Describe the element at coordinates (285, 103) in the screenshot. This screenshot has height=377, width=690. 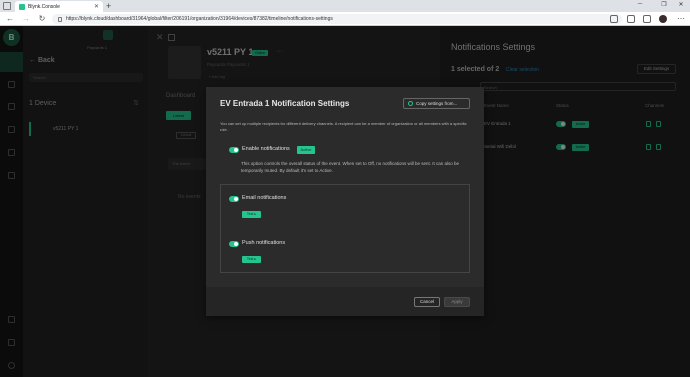
I see `modal-title: EV Entrada 1 Notification Settings` at that location.